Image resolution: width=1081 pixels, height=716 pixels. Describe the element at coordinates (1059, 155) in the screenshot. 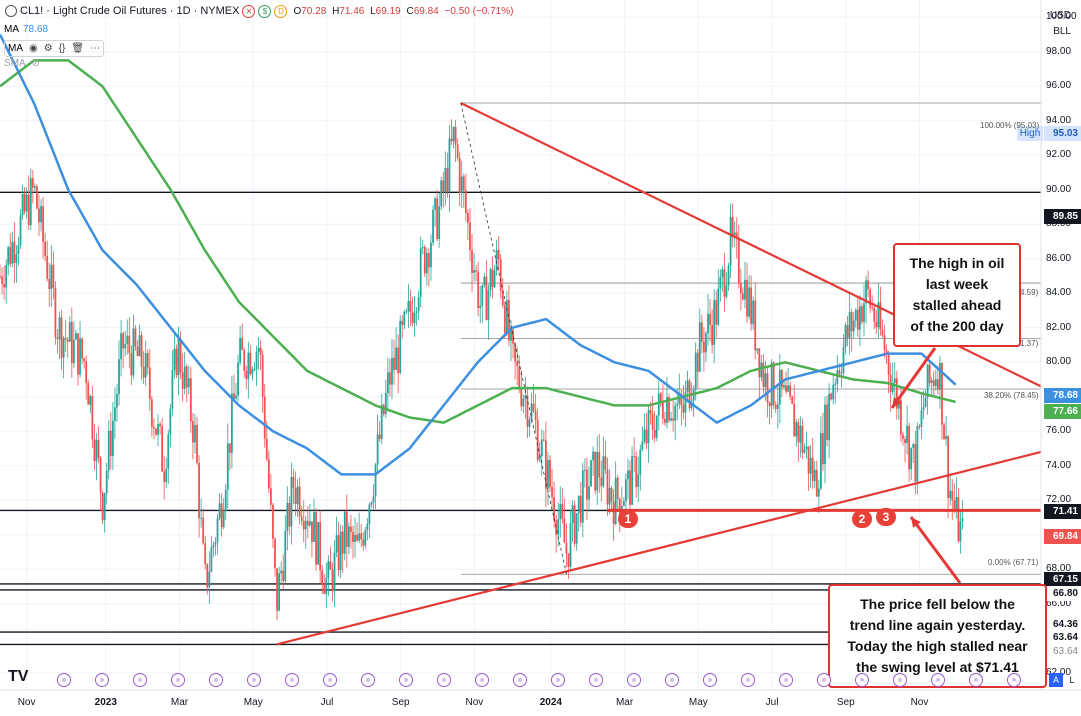

I see `y-tick-label: 92.00` at that location.